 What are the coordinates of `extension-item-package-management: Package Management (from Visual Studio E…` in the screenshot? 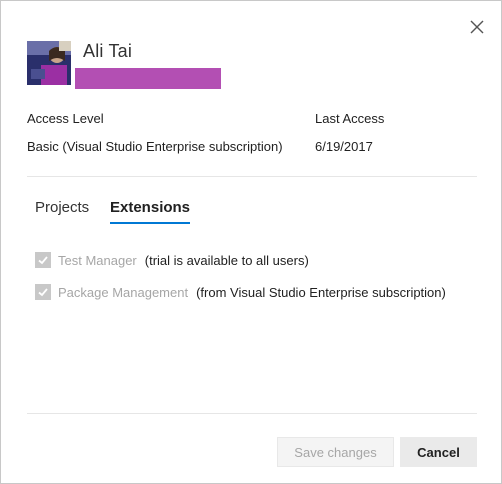 It's located at (240, 292).